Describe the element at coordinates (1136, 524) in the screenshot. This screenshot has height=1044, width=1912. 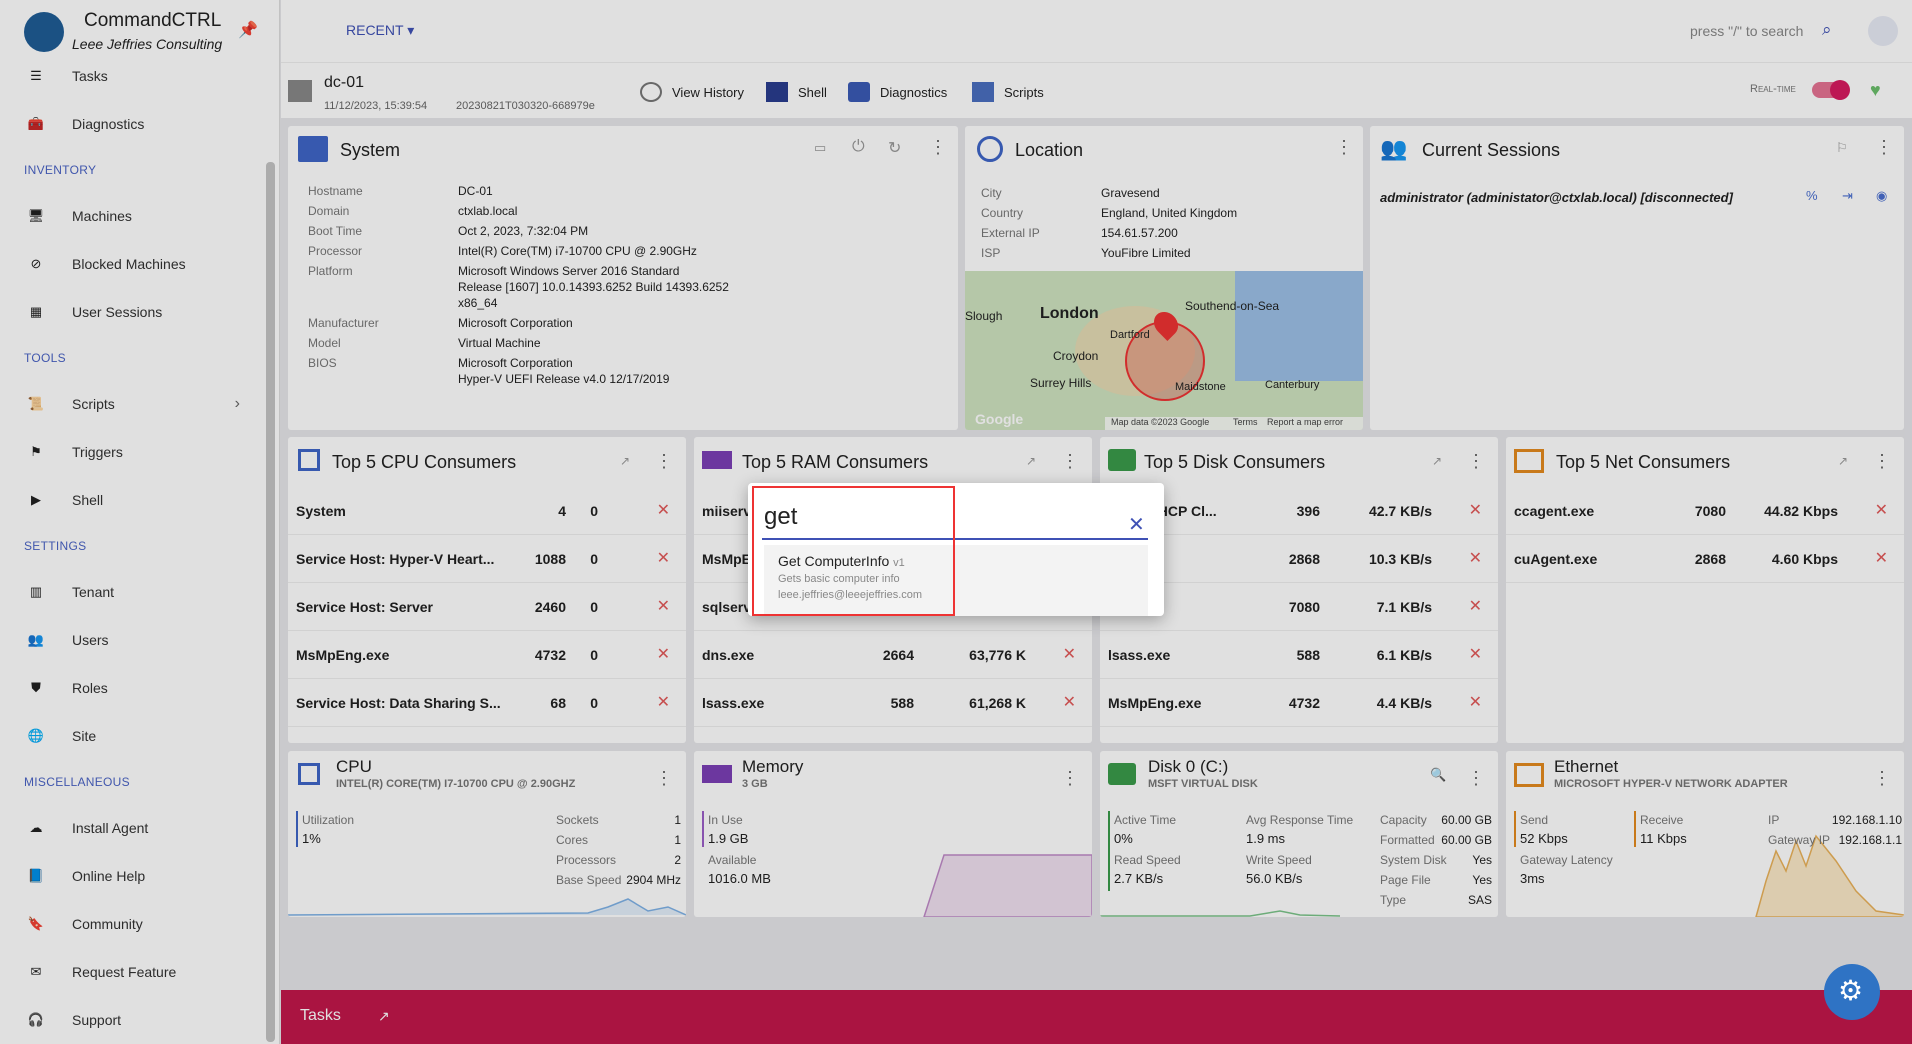
I see `clear-icon: ✕` at that location.